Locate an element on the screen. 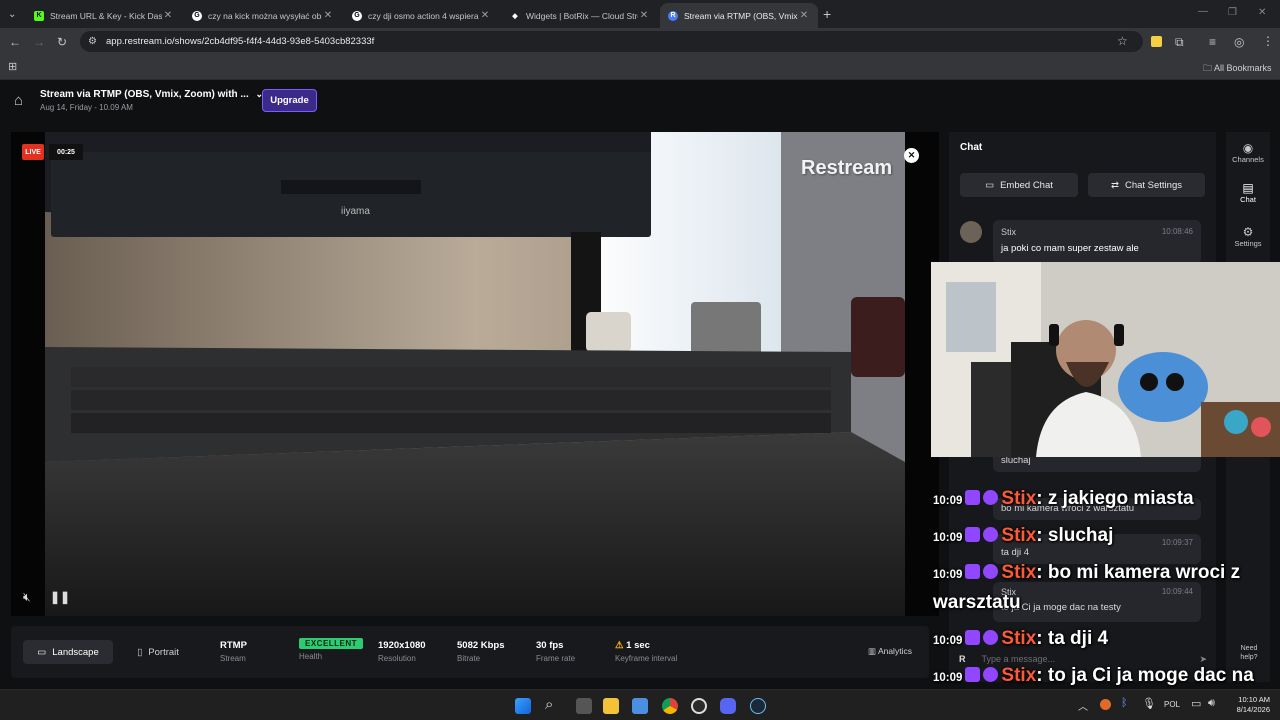  apps-grid-icon: ⊞ is located at coordinates (12, 67).